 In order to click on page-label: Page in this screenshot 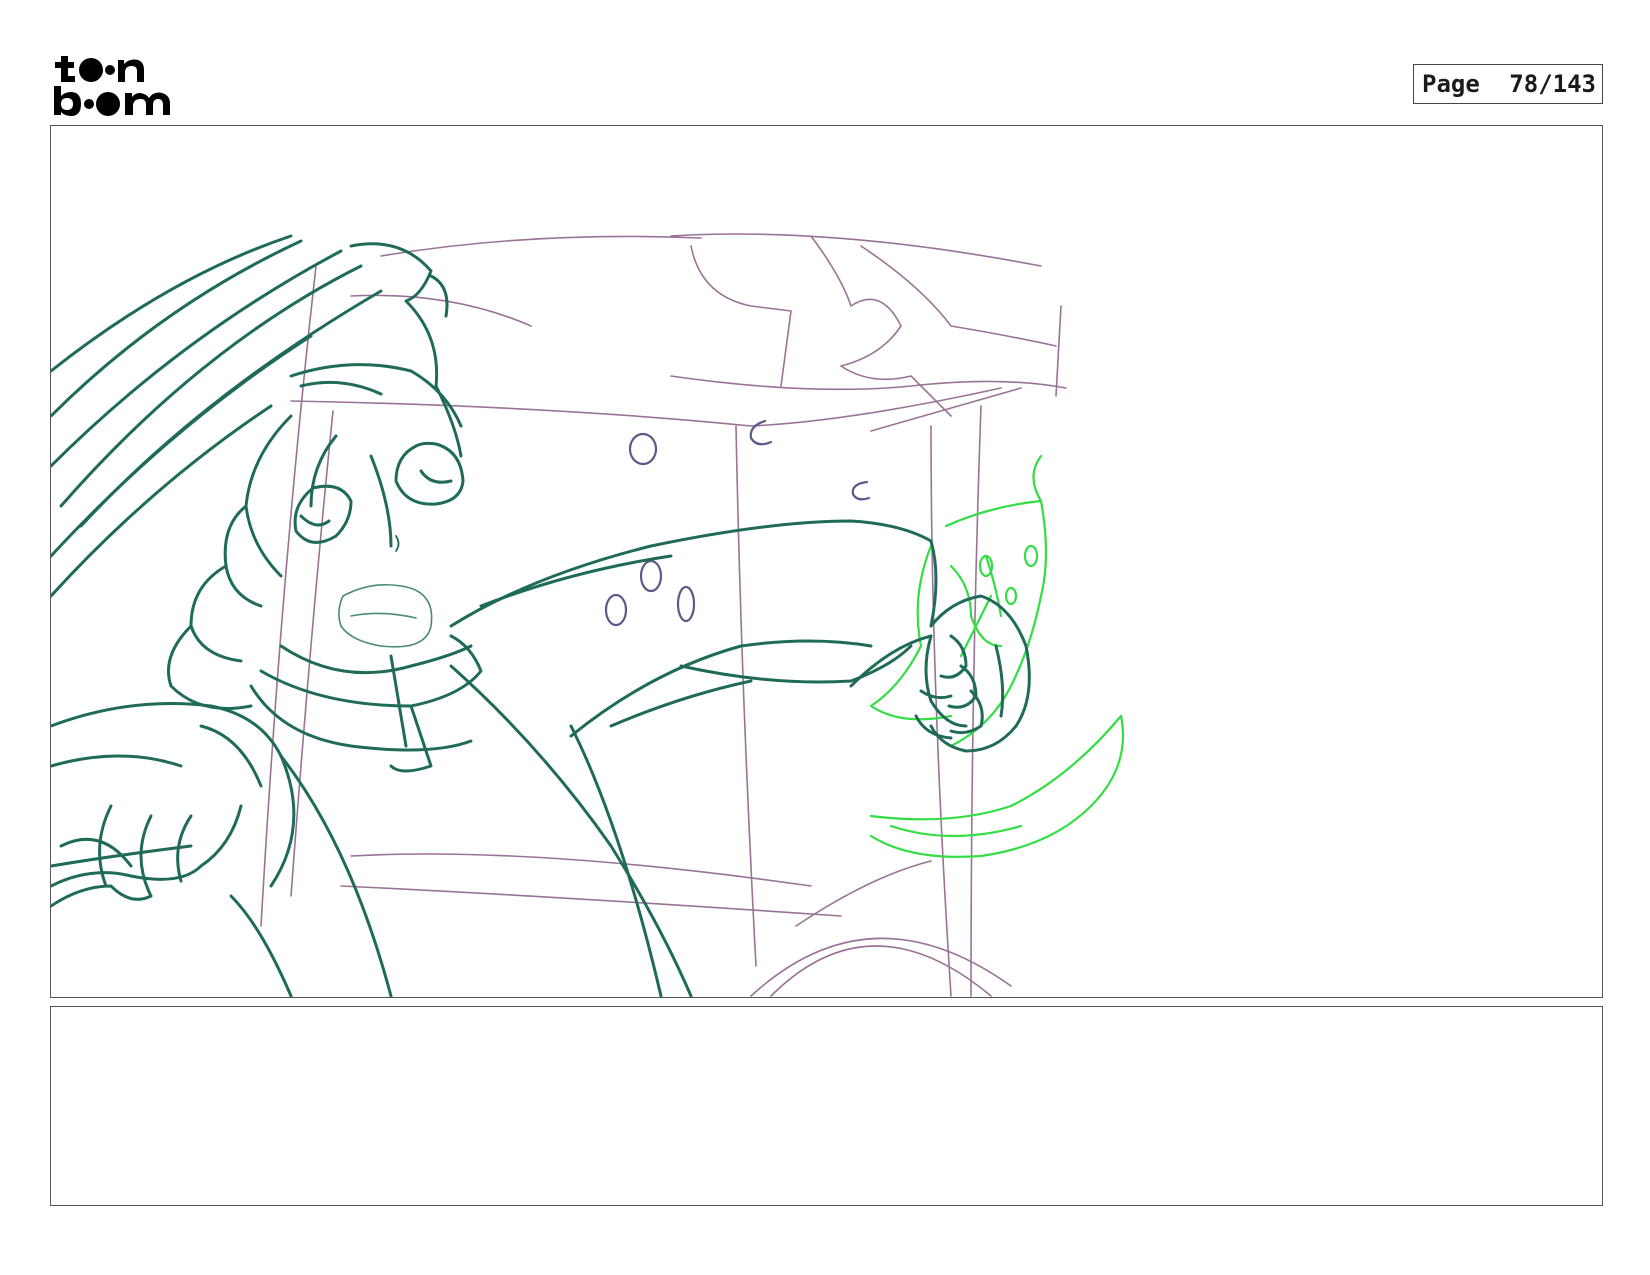, I will do `click(1451, 84)`.